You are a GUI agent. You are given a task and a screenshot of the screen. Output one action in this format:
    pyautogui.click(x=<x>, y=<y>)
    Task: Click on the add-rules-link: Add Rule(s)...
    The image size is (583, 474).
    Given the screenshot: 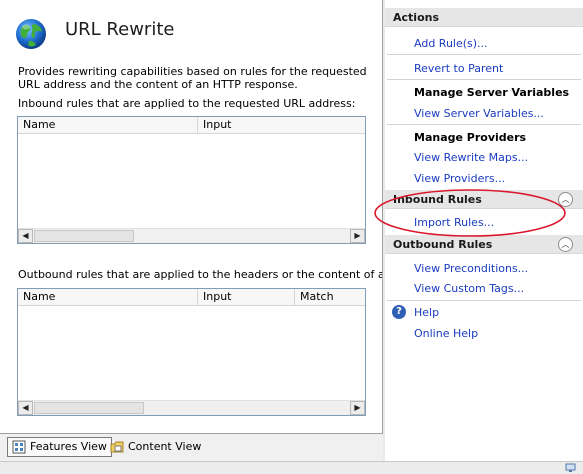 What is the action you would take?
    pyautogui.click(x=451, y=43)
    